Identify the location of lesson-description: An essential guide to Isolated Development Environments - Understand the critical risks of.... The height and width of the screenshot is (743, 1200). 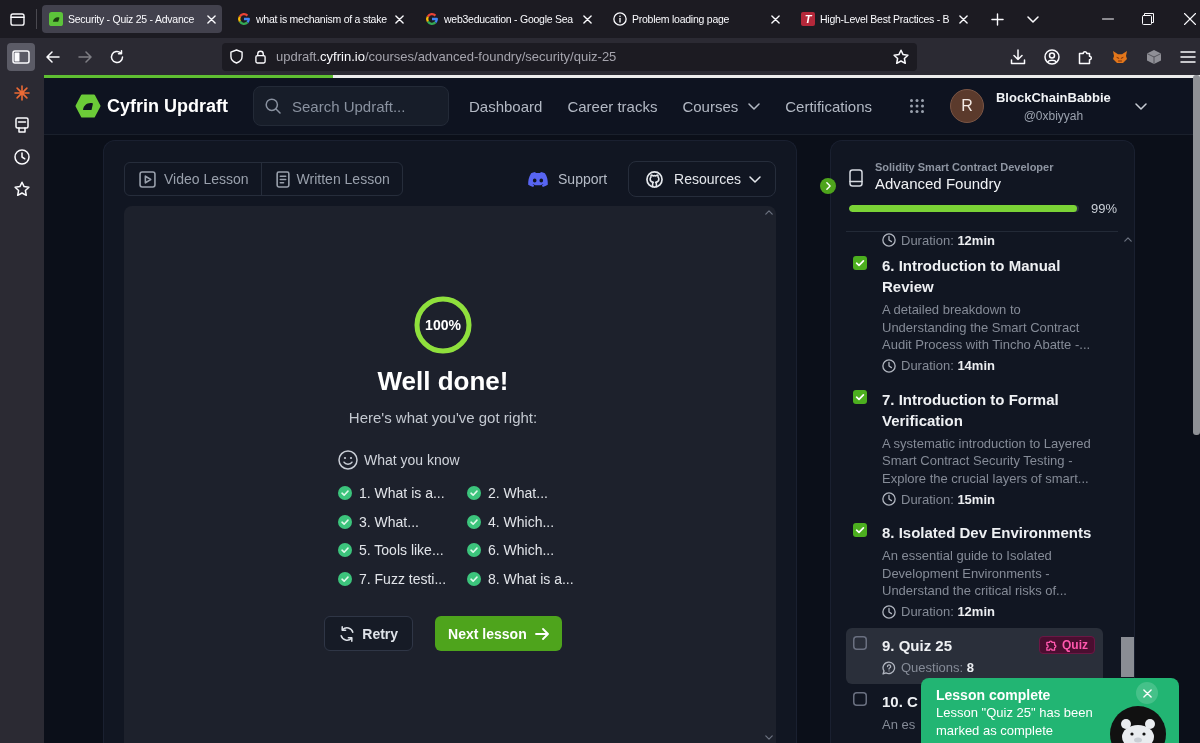
(974, 573).